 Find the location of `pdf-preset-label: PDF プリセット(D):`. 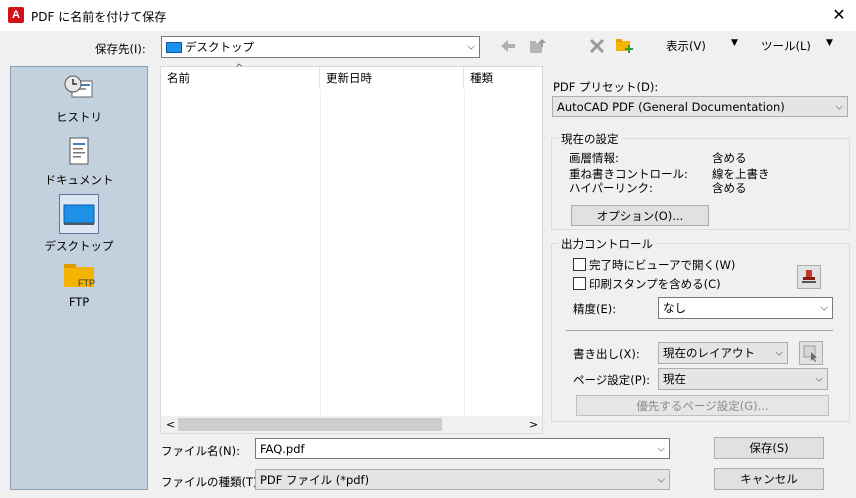

pdf-preset-label: PDF プリセット(D): is located at coordinates (606, 87).